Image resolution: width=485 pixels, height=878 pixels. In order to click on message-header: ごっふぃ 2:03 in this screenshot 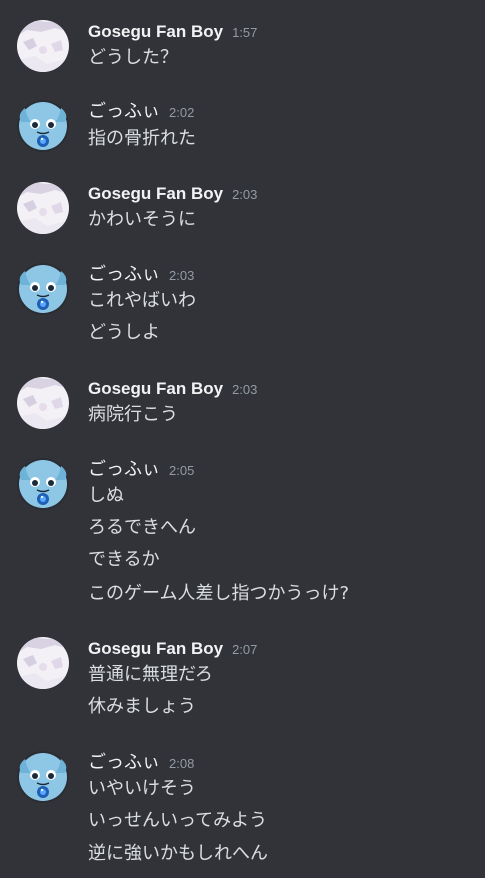, I will do `click(141, 275)`.